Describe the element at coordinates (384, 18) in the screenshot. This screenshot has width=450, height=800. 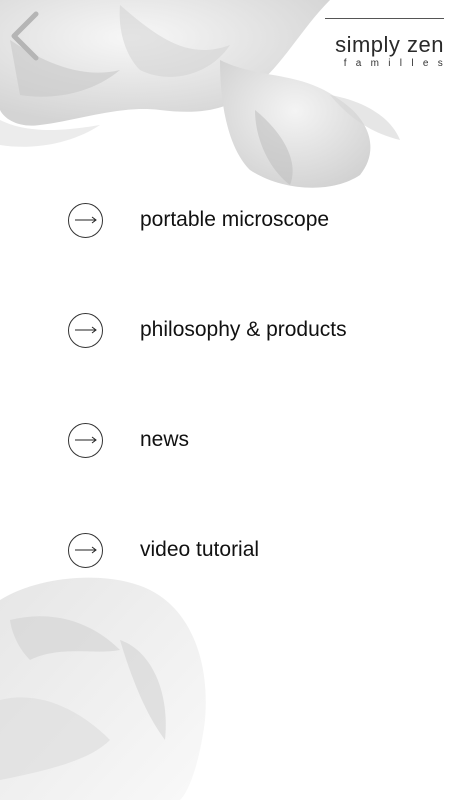
I see `logo-divider` at that location.